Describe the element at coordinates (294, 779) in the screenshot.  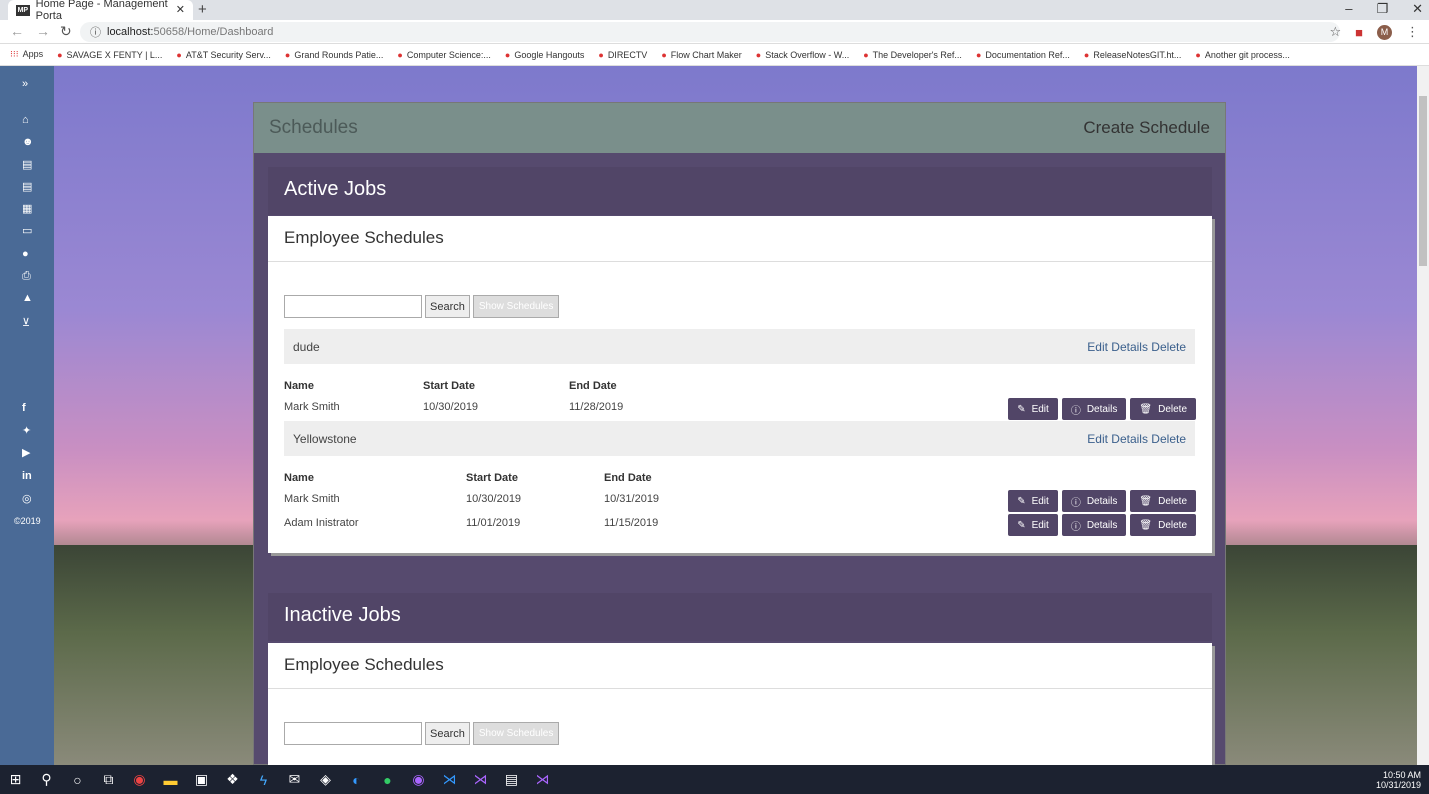
I see `mail-icon: ✉` at that location.